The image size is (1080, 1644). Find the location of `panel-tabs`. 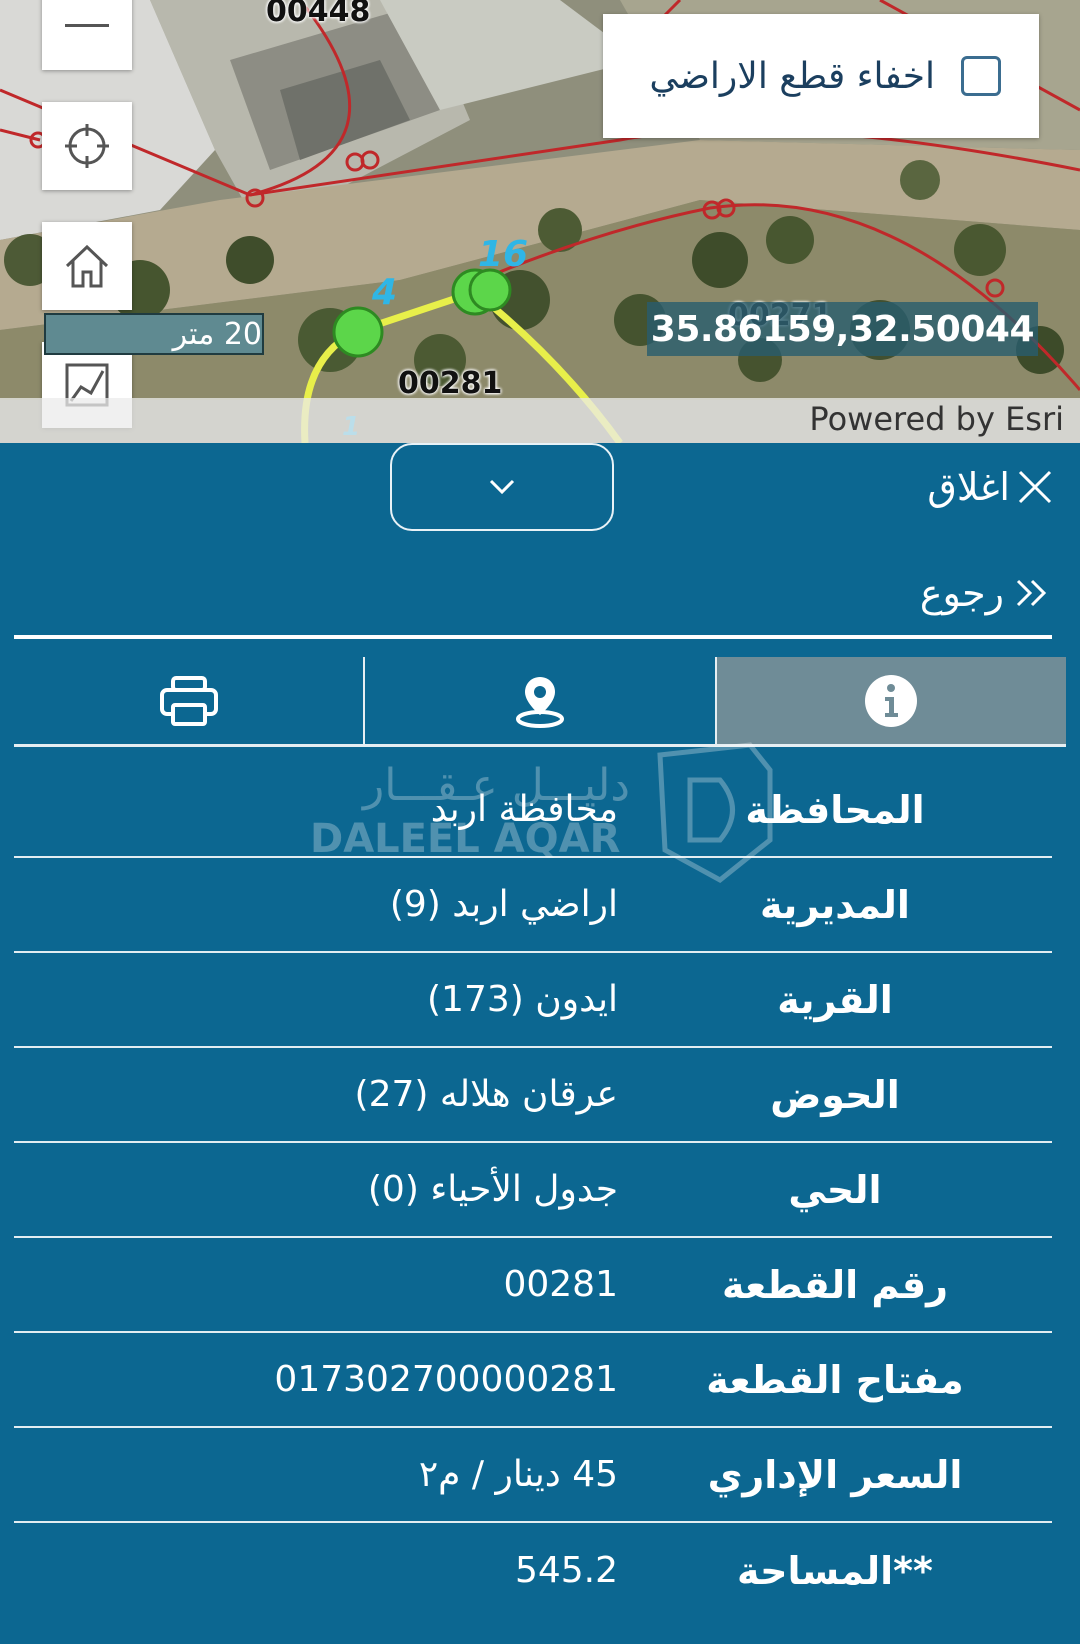

panel-tabs is located at coordinates (540, 702).